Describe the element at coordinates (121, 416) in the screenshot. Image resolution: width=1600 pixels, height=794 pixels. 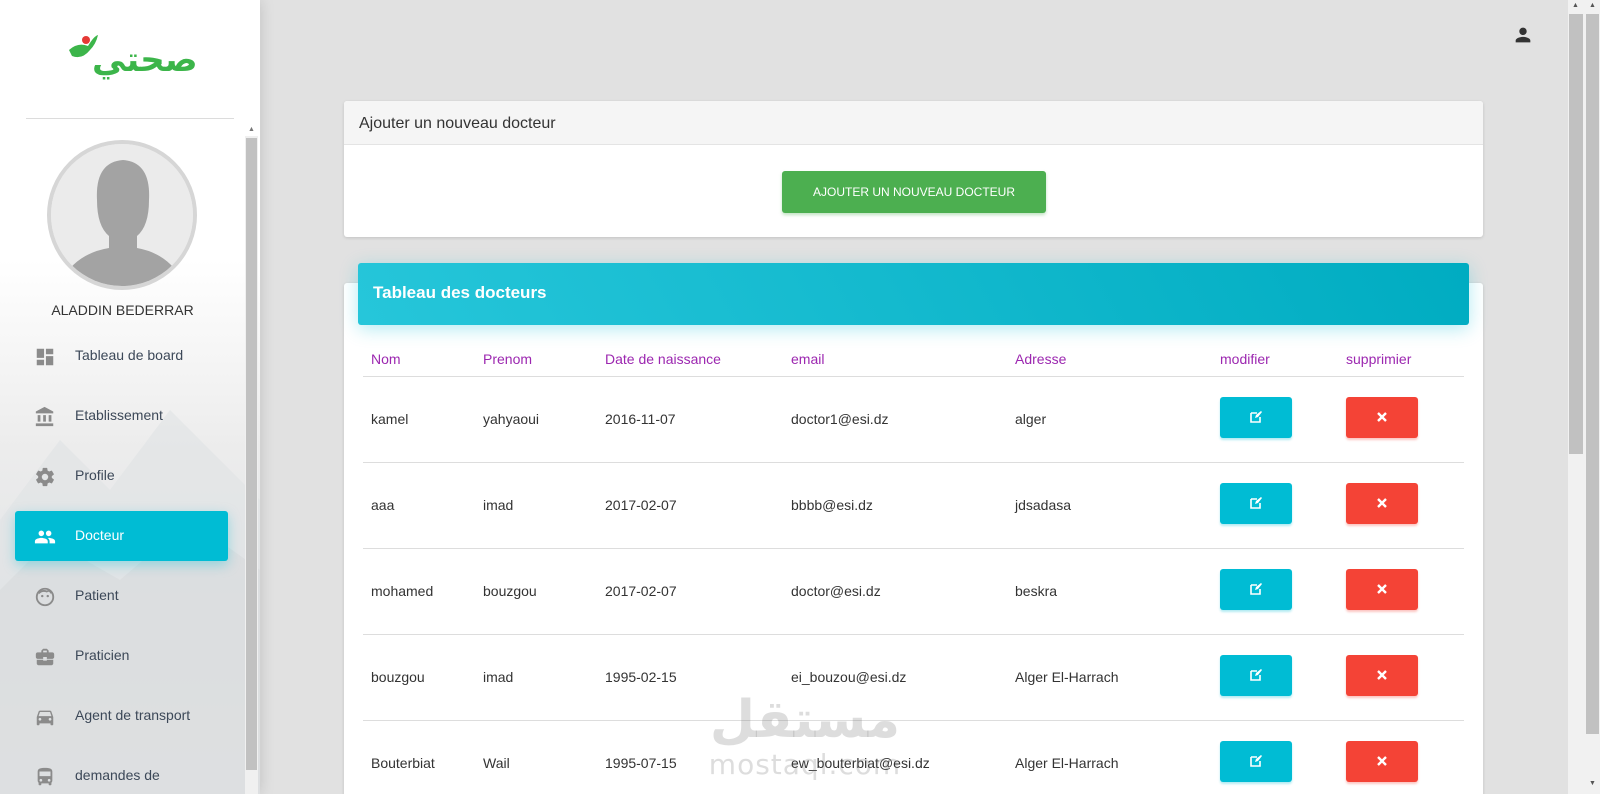
I see `sidebar-item-etablissement: Etablissement` at that location.